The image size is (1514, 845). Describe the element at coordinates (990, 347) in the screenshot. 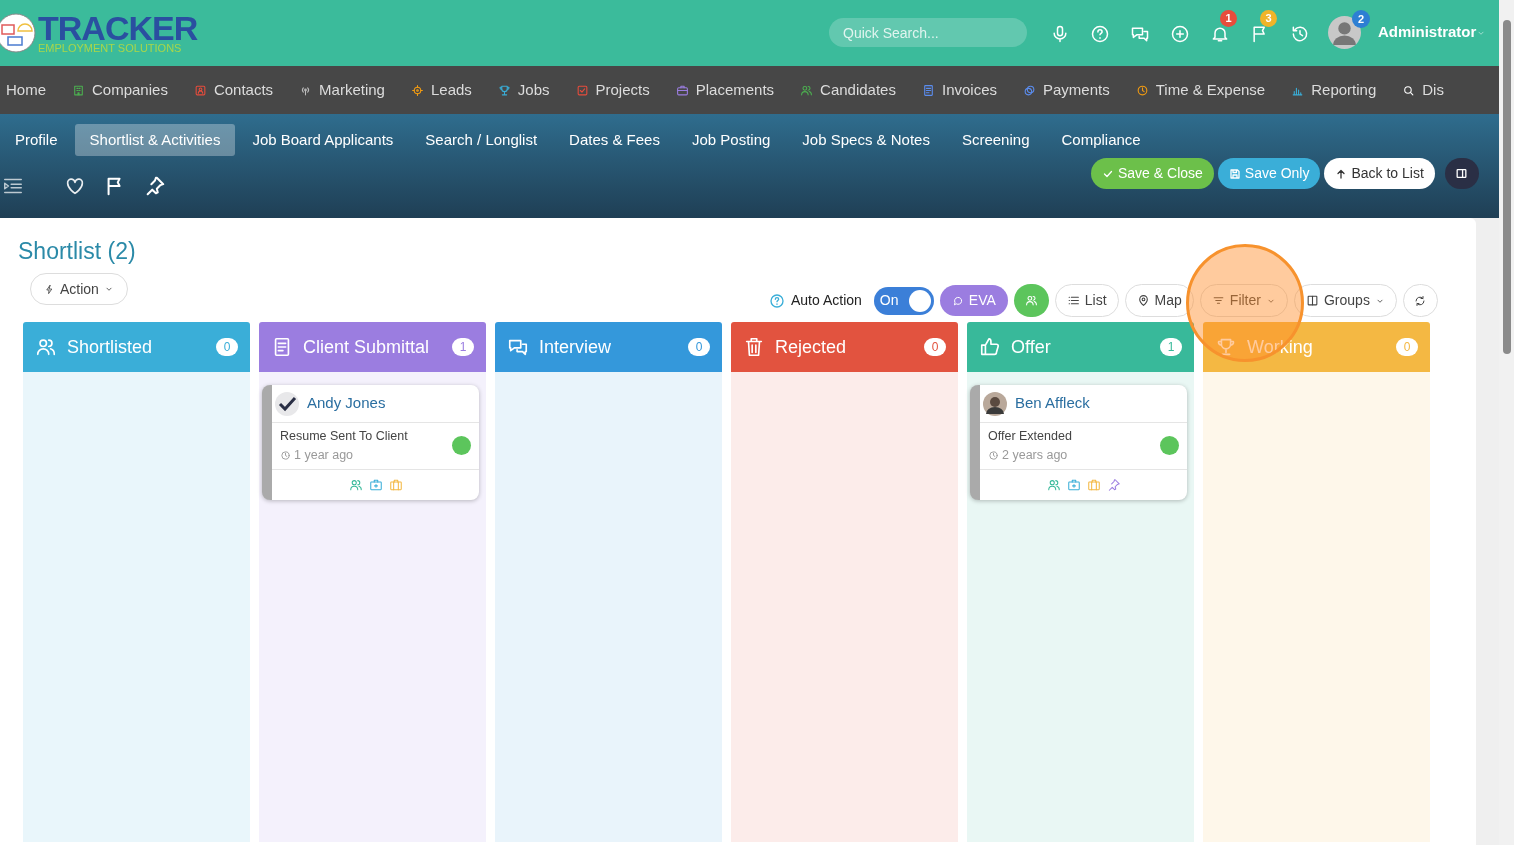

I see `thumbs-up-icon` at that location.